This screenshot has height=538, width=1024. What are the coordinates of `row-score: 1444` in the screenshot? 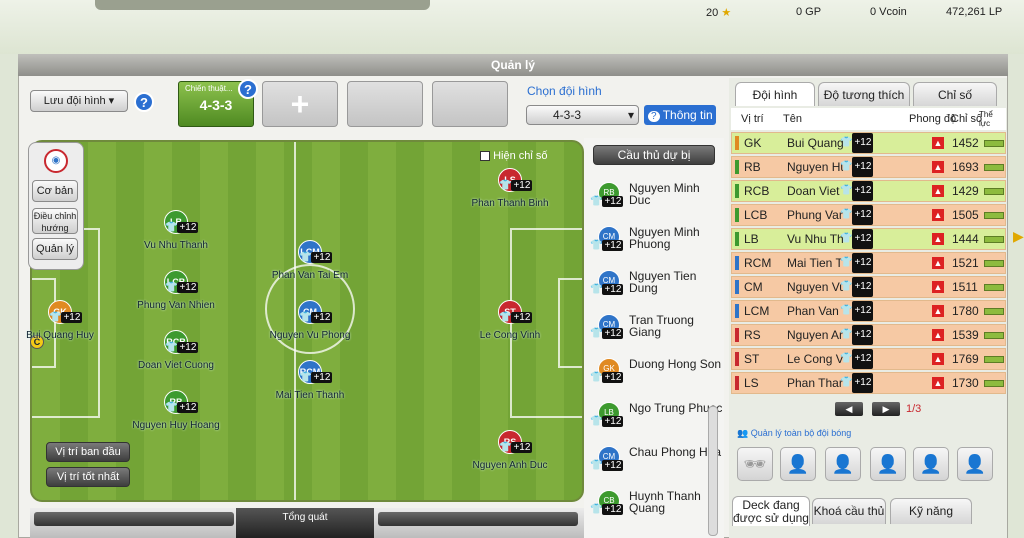 It's located at (965, 239).